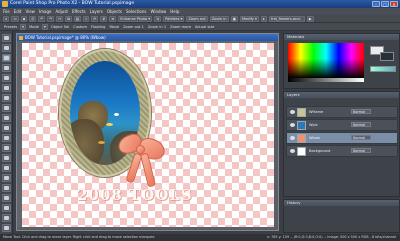 The image size is (400, 241). Describe the element at coordinates (6, 88) in the screenshot. I see `magic-wand-icon` at that location.